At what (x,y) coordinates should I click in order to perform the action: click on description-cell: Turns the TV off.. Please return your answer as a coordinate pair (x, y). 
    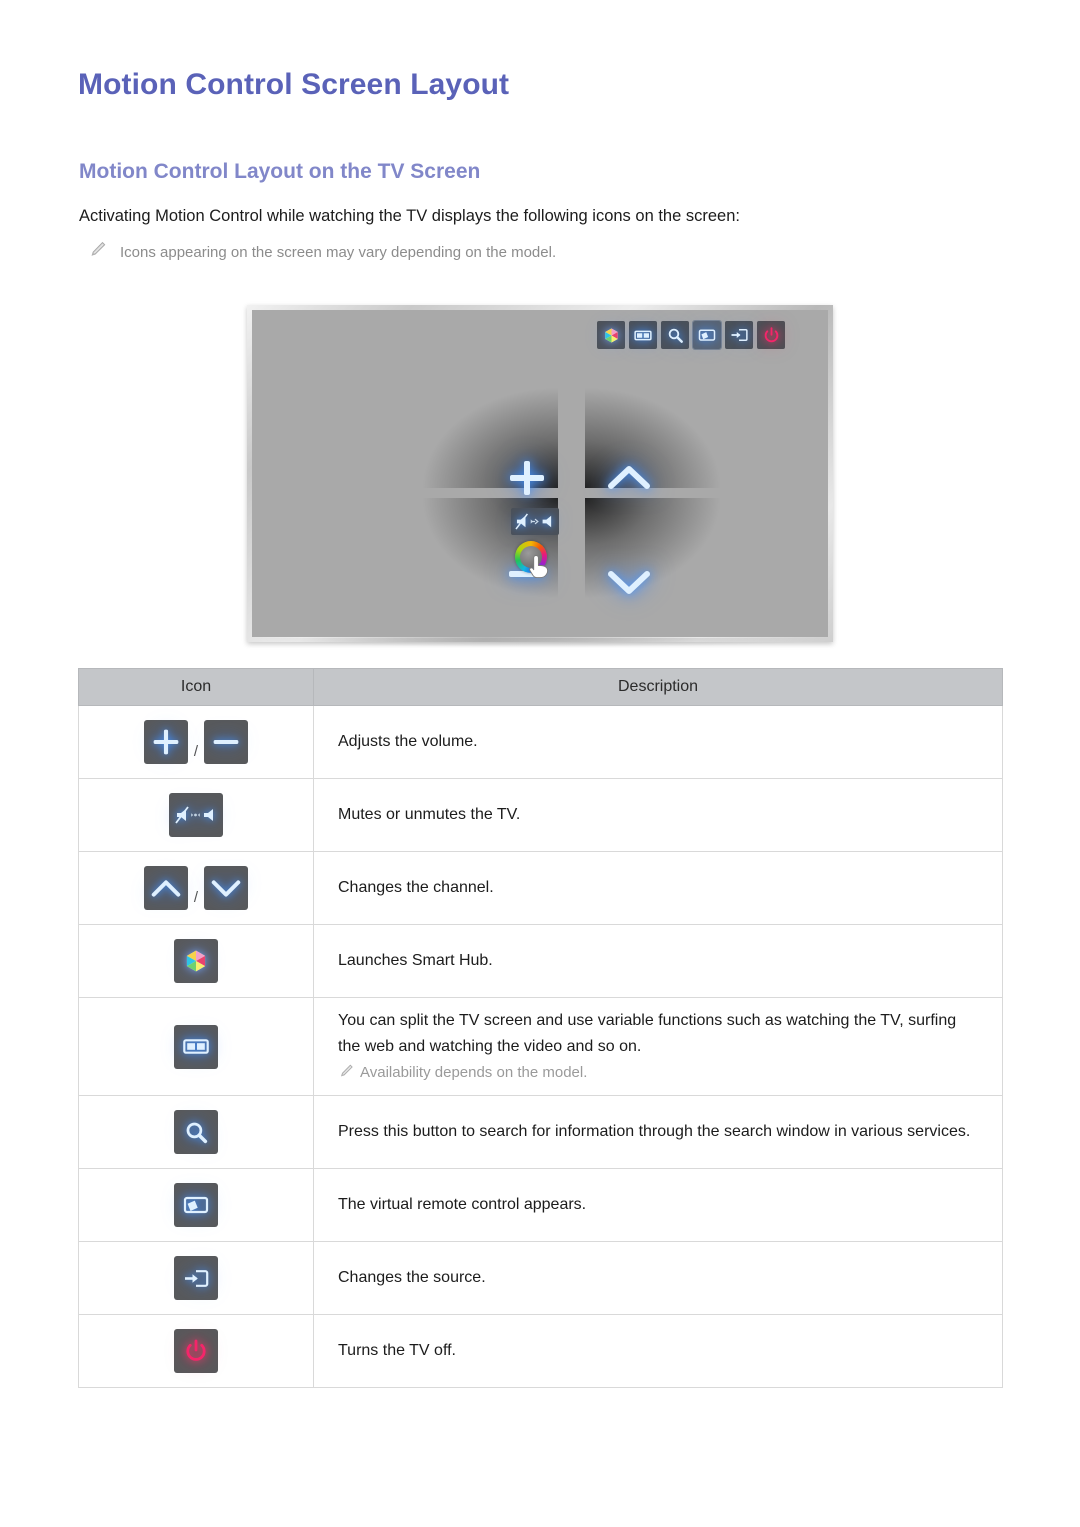
    Looking at the image, I should click on (658, 1351).